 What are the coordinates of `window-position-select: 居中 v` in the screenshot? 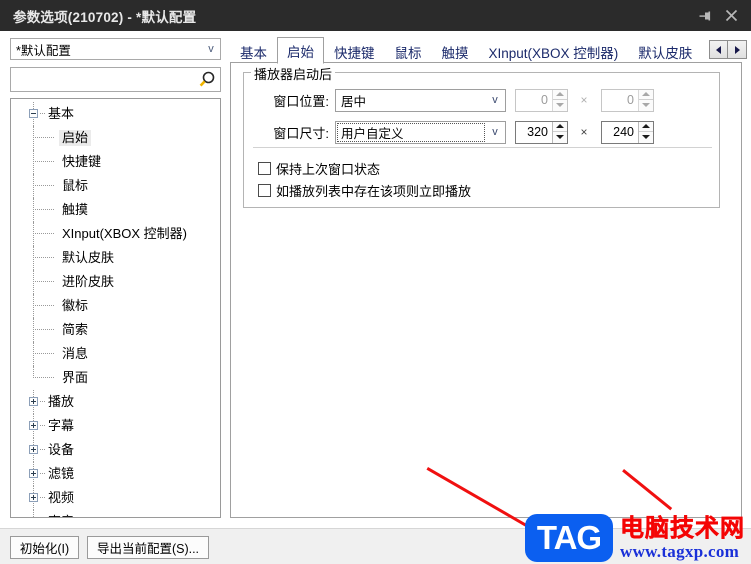 It's located at (420, 100).